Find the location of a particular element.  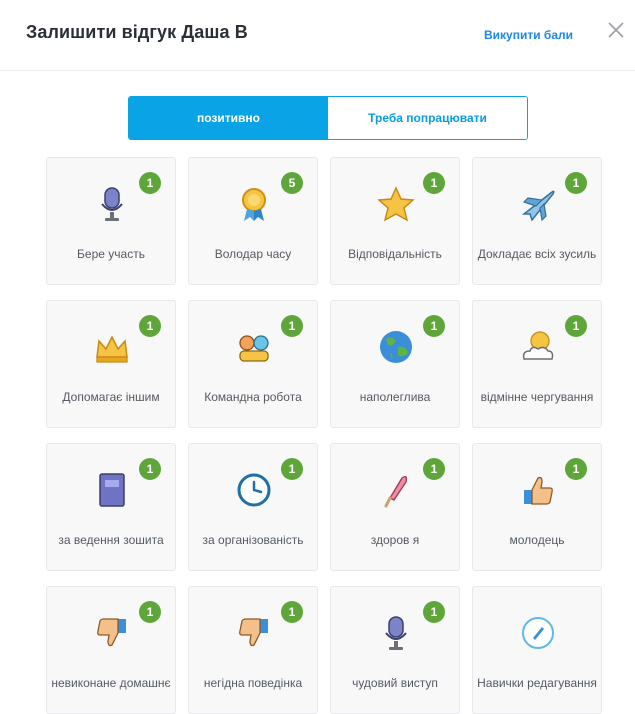

skill-card: Навички редагування is located at coordinates (537, 650).